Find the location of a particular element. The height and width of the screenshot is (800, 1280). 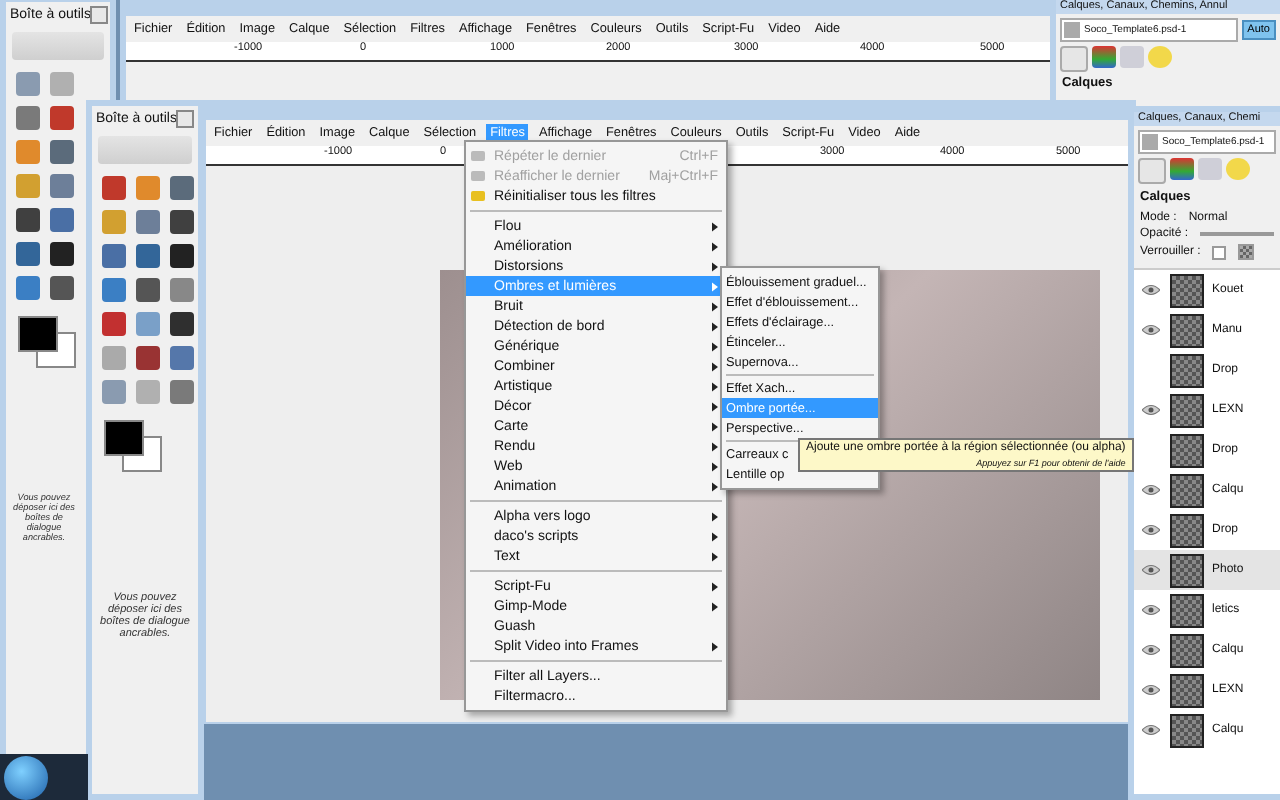

submenu-arrow-icon is located at coordinates (715, 646).